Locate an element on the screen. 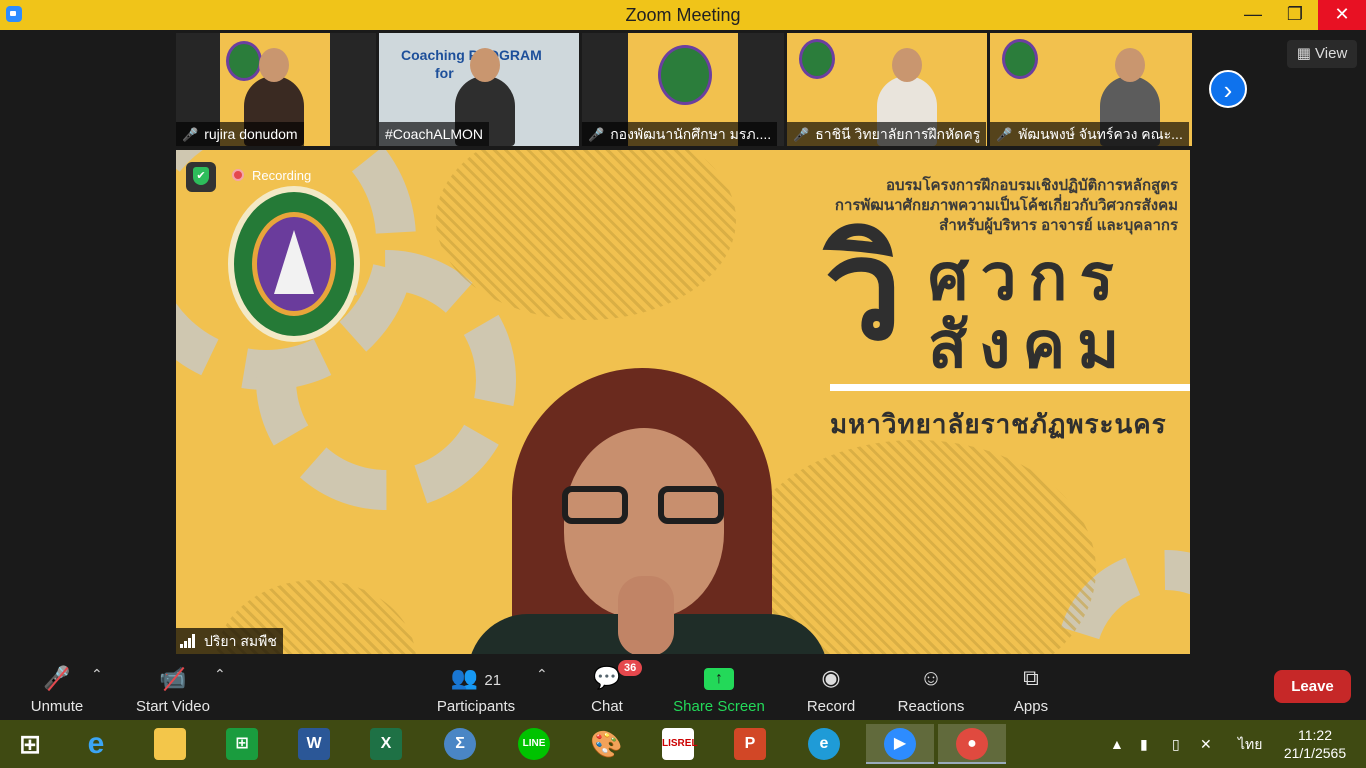 The image size is (1366, 768). chat-icon: 💬 36 is located at coordinates (607, 677).